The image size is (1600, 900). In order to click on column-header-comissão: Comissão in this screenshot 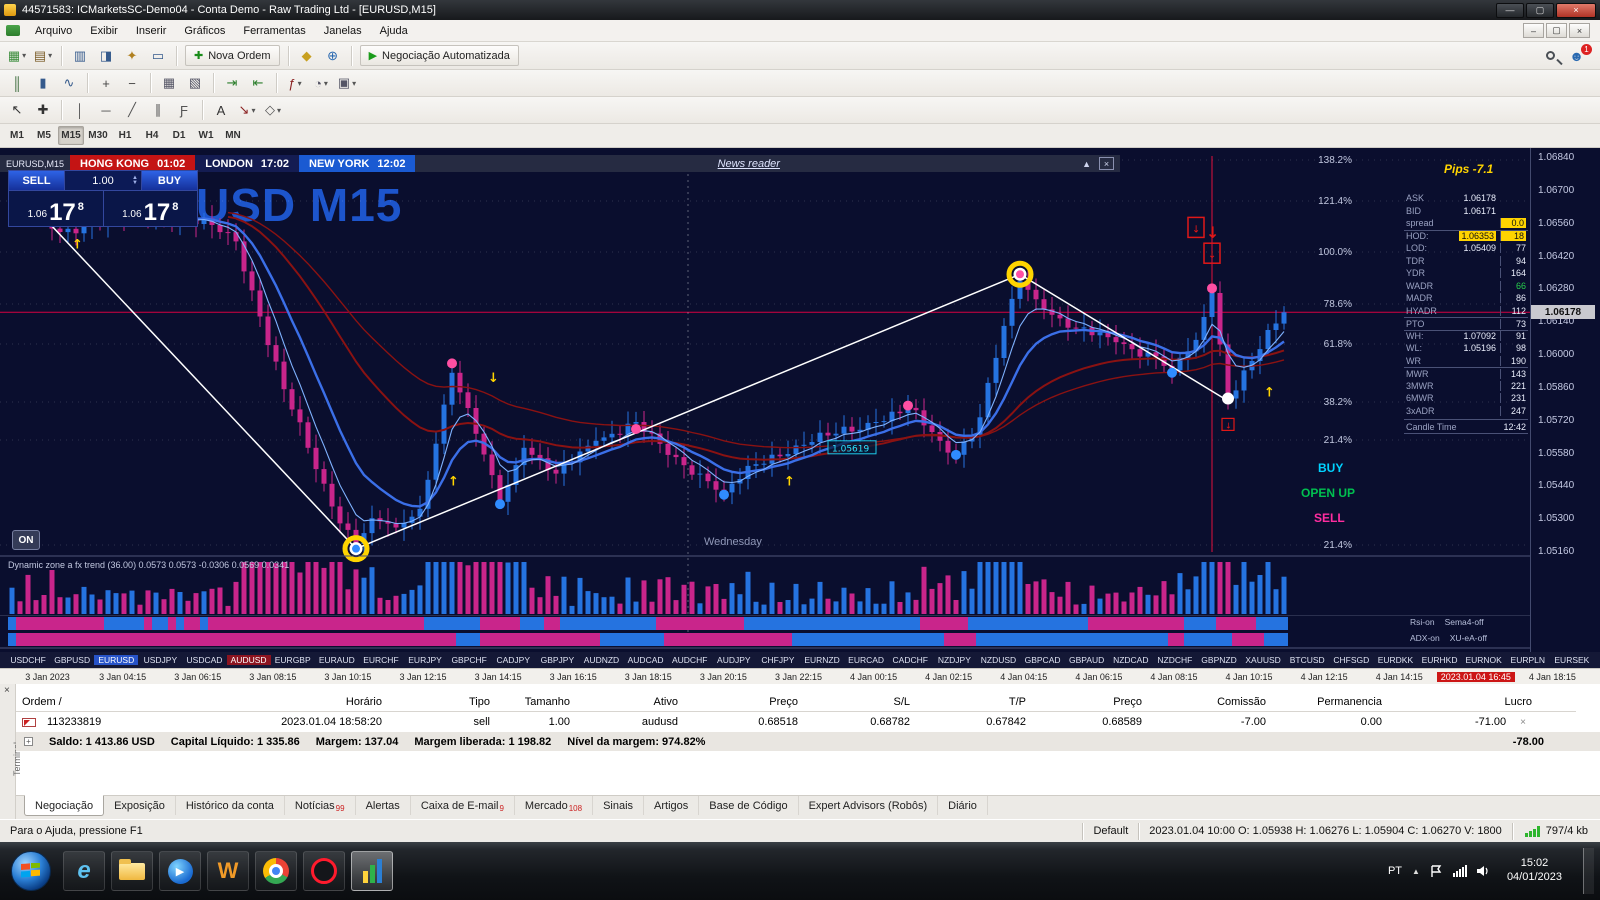, I will do `click(1210, 702)`.